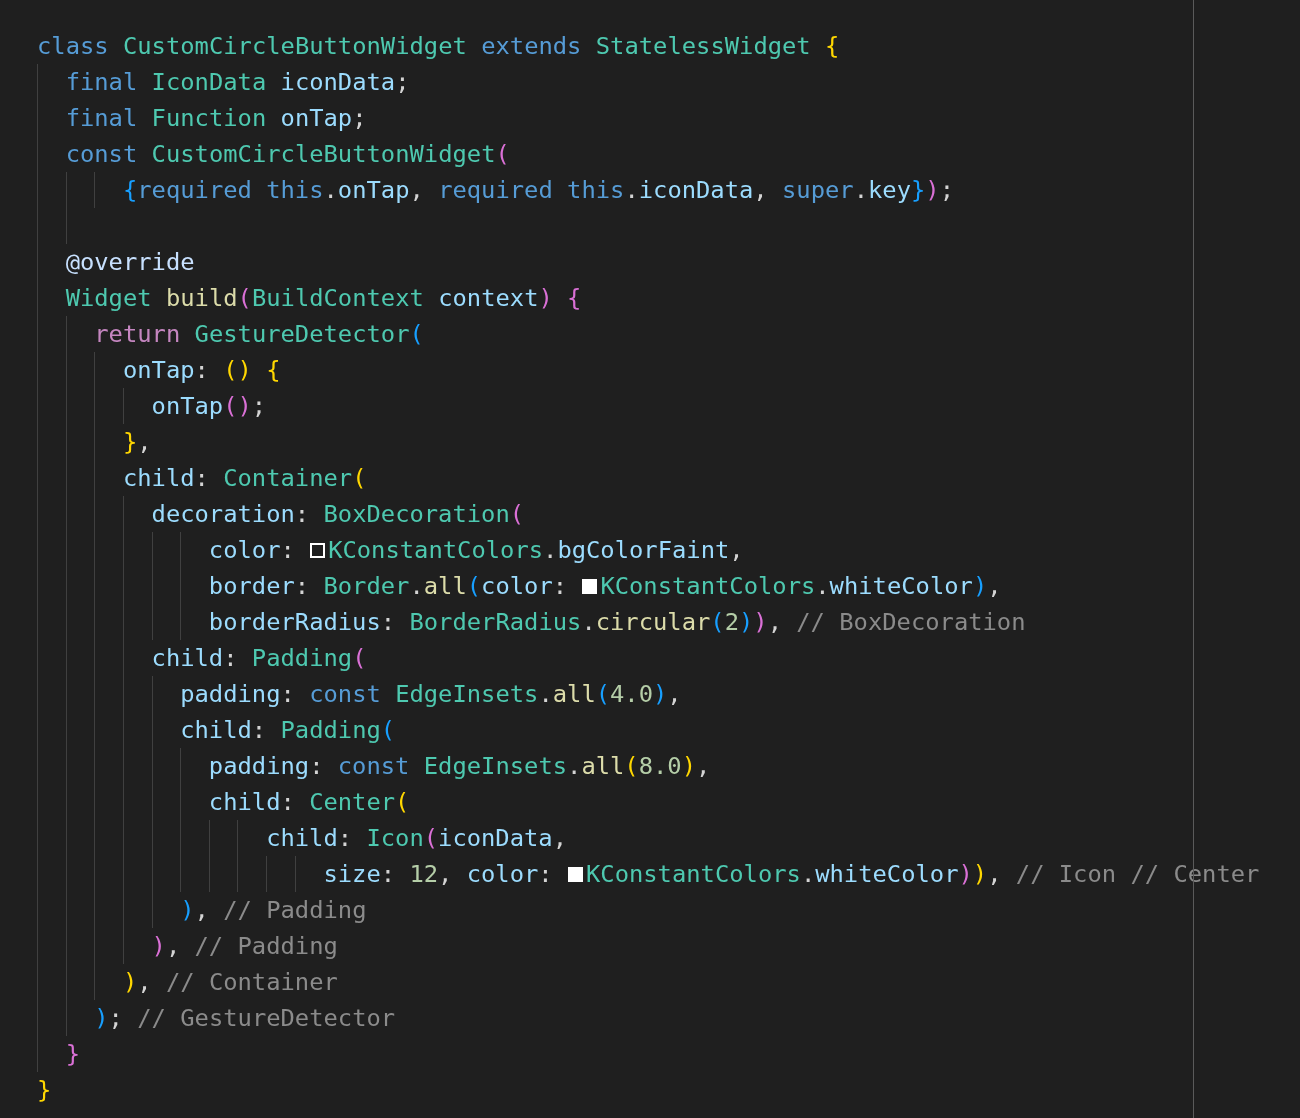  What do you see at coordinates (923, 874) in the screenshot?
I see `code-text: KConstantColors.whiteColor)), // Icon // Center` at bounding box center [923, 874].